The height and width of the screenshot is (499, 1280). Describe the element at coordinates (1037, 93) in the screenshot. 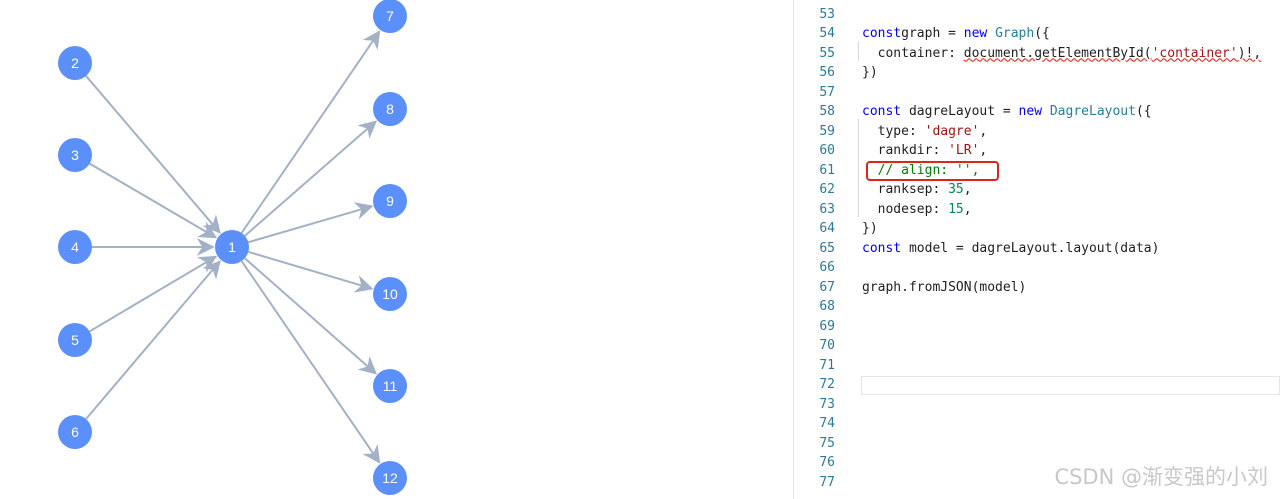

I see `code-line: 57` at that location.